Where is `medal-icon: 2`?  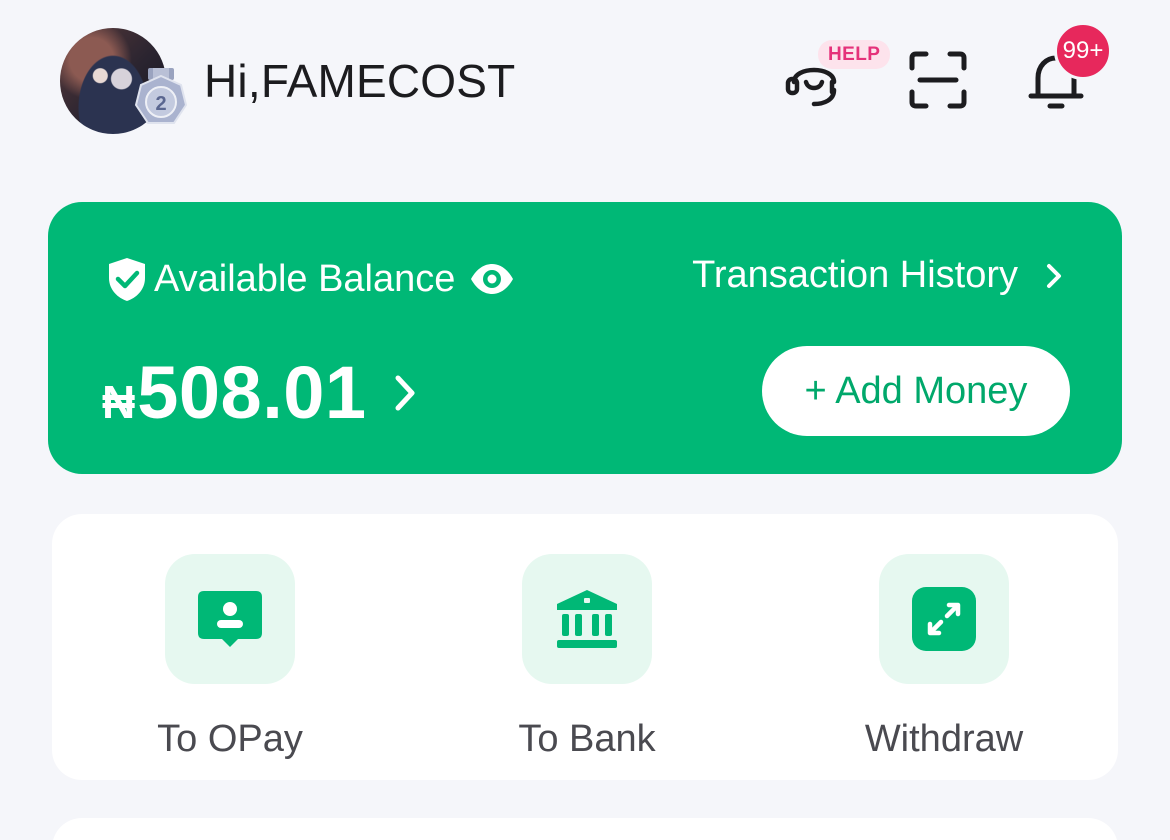
medal-icon: 2 is located at coordinates (161, 96).